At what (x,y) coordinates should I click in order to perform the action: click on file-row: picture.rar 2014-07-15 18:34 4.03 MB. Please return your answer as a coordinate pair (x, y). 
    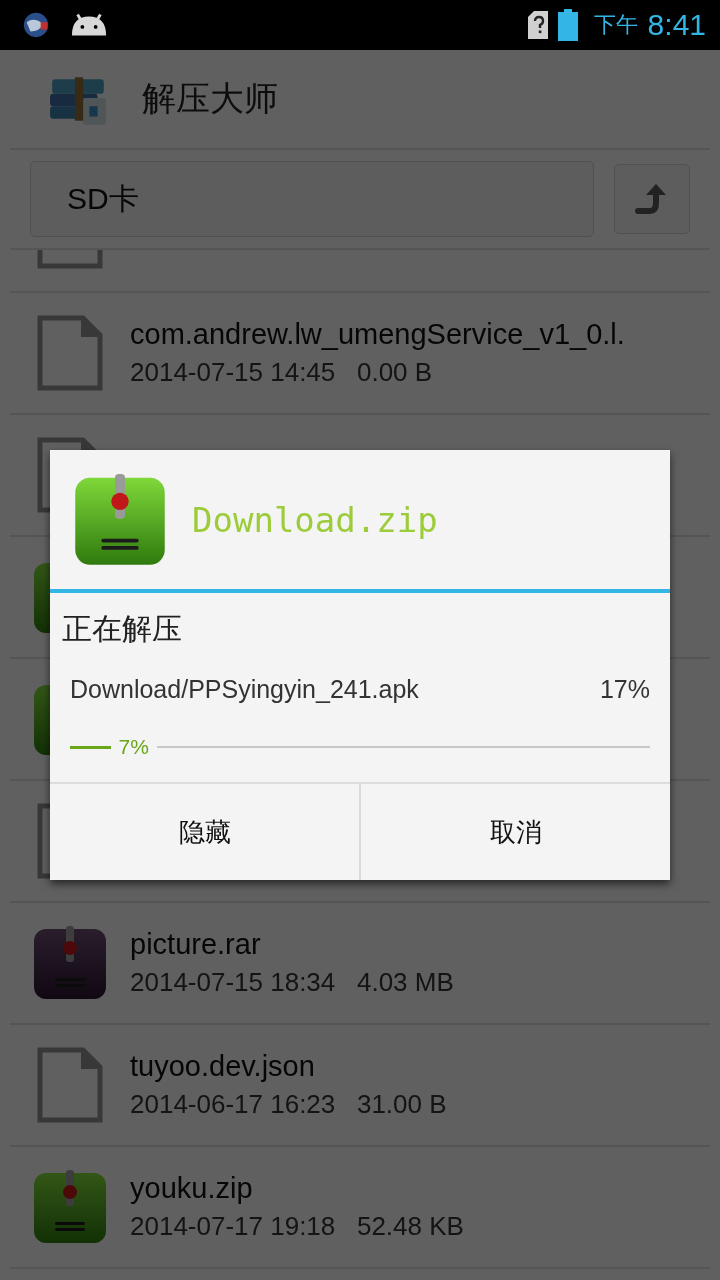
    Looking at the image, I should click on (360, 964).